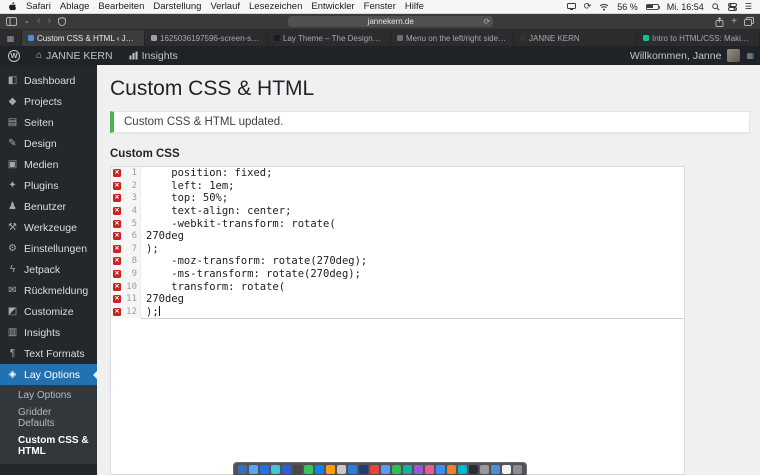  I want to click on submenu-item-custom-css-html: Custom CSS & HTML, so click(48, 446).